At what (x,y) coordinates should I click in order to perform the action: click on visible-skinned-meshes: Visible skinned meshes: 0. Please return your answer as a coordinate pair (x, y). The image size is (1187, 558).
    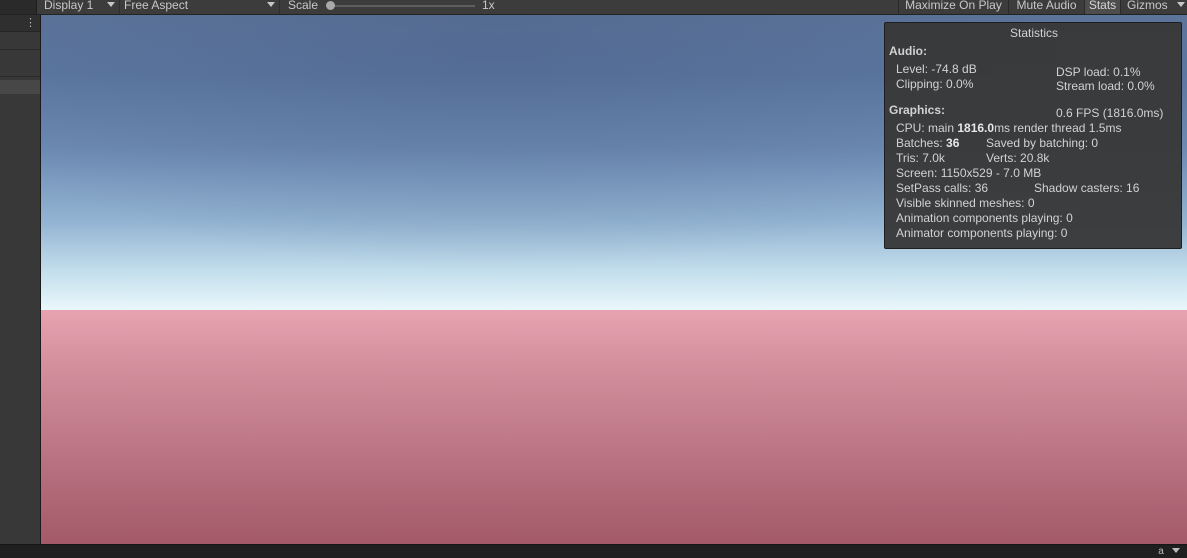
    Looking at the image, I should click on (965, 203).